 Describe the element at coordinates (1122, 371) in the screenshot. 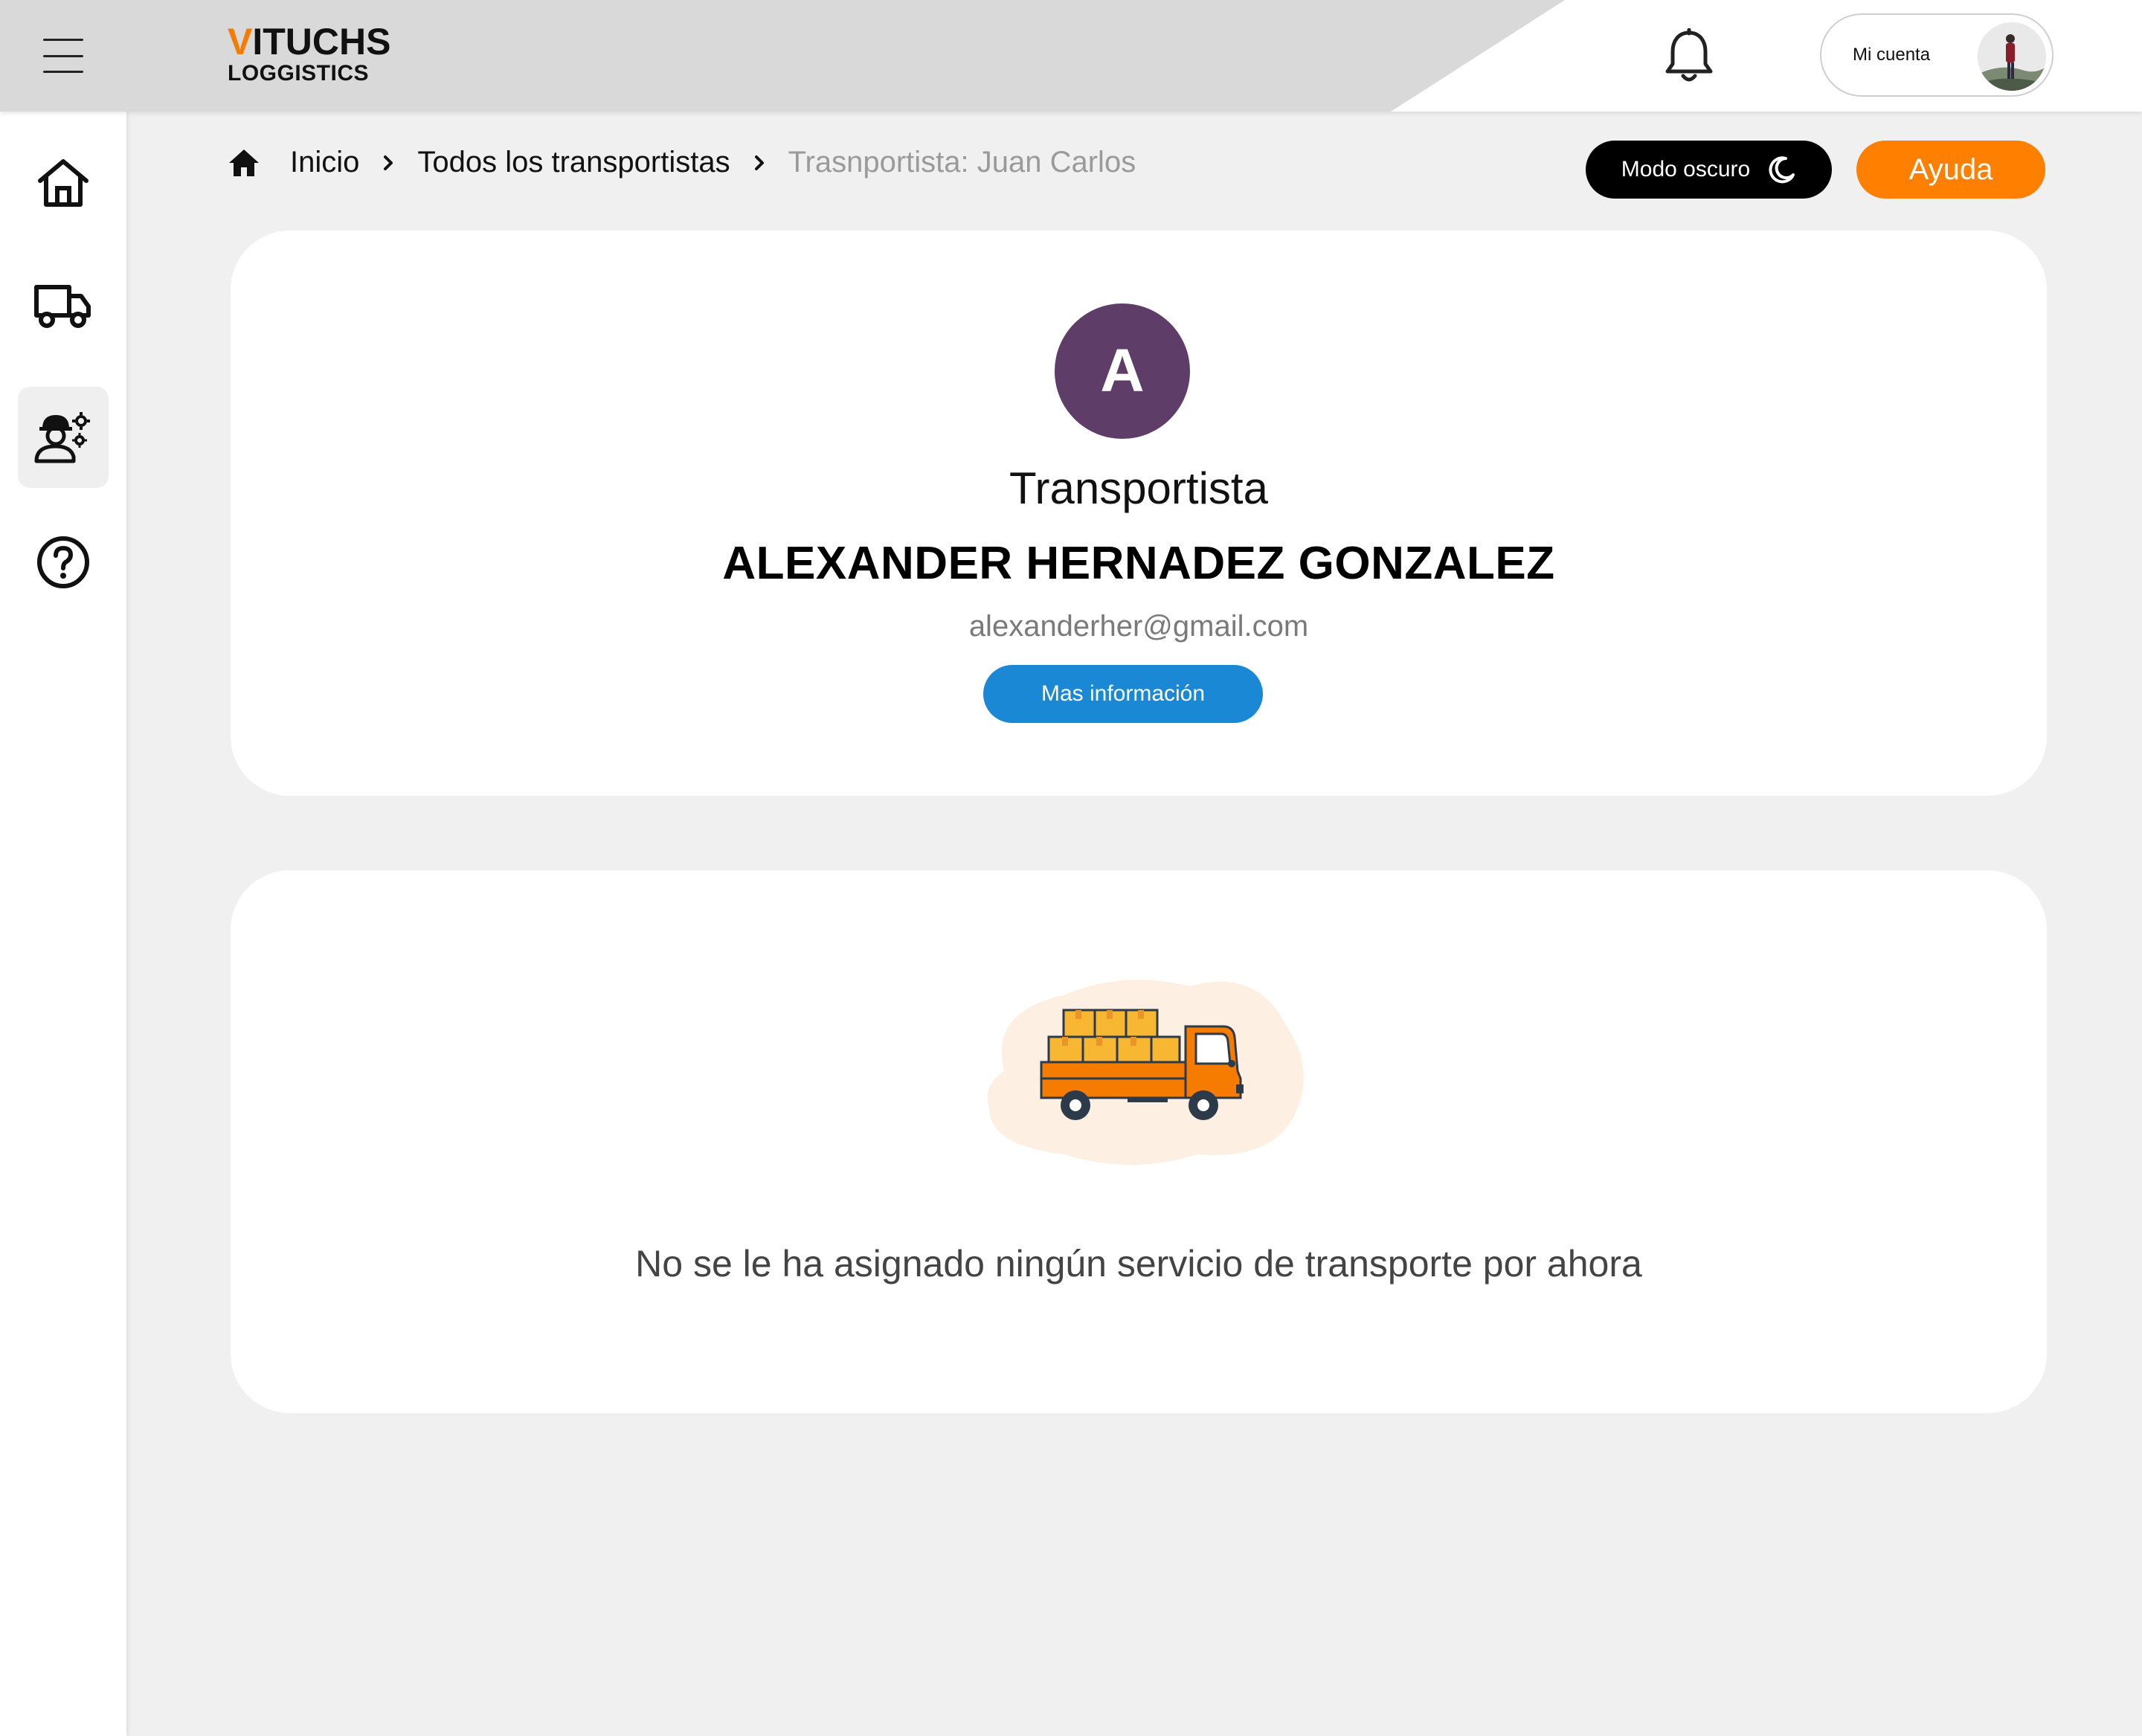

I see `profile-initial-avatar: A` at that location.